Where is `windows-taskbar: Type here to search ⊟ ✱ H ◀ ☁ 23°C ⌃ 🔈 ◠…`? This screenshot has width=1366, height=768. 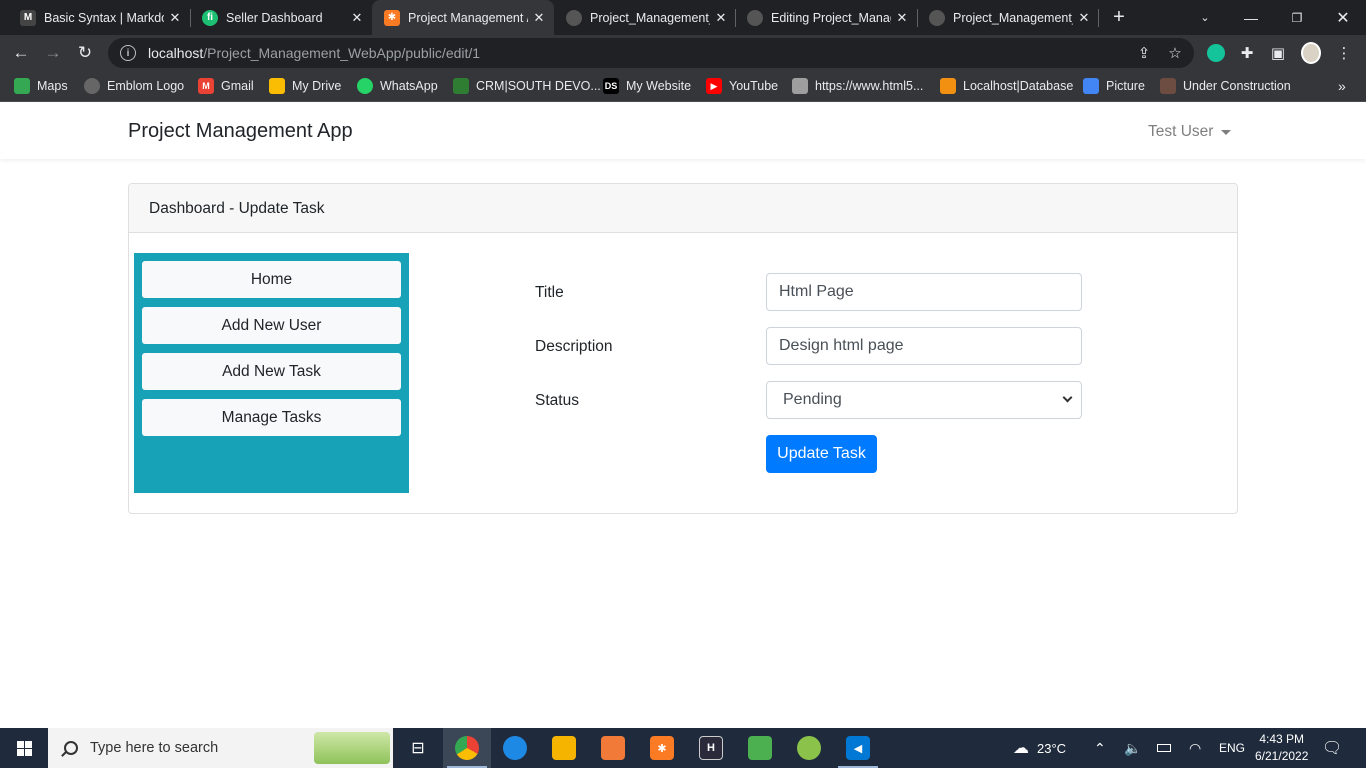
windows-taskbar: Type here to search ⊟ ✱ H ◀ ☁ 23°C ⌃ 🔈 ◠… is located at coordinates (683, 748).